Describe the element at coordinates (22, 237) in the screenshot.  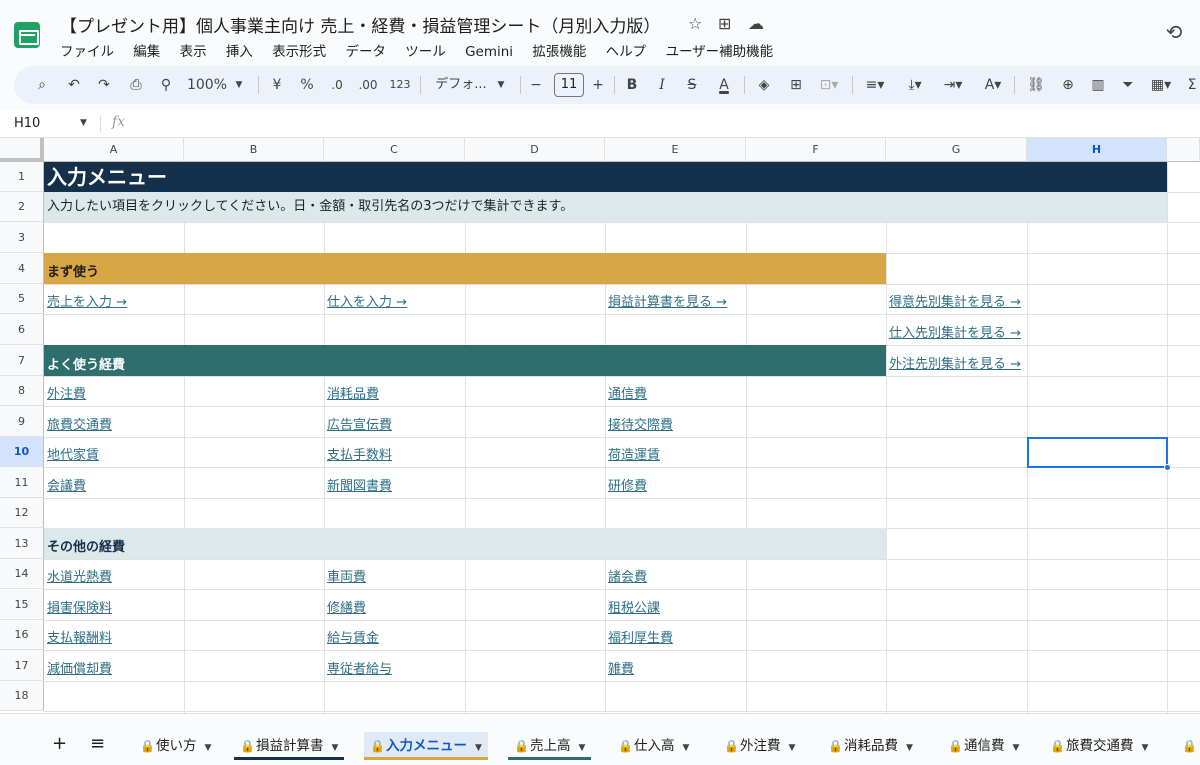
I see `row-header-3: 3` at that location.